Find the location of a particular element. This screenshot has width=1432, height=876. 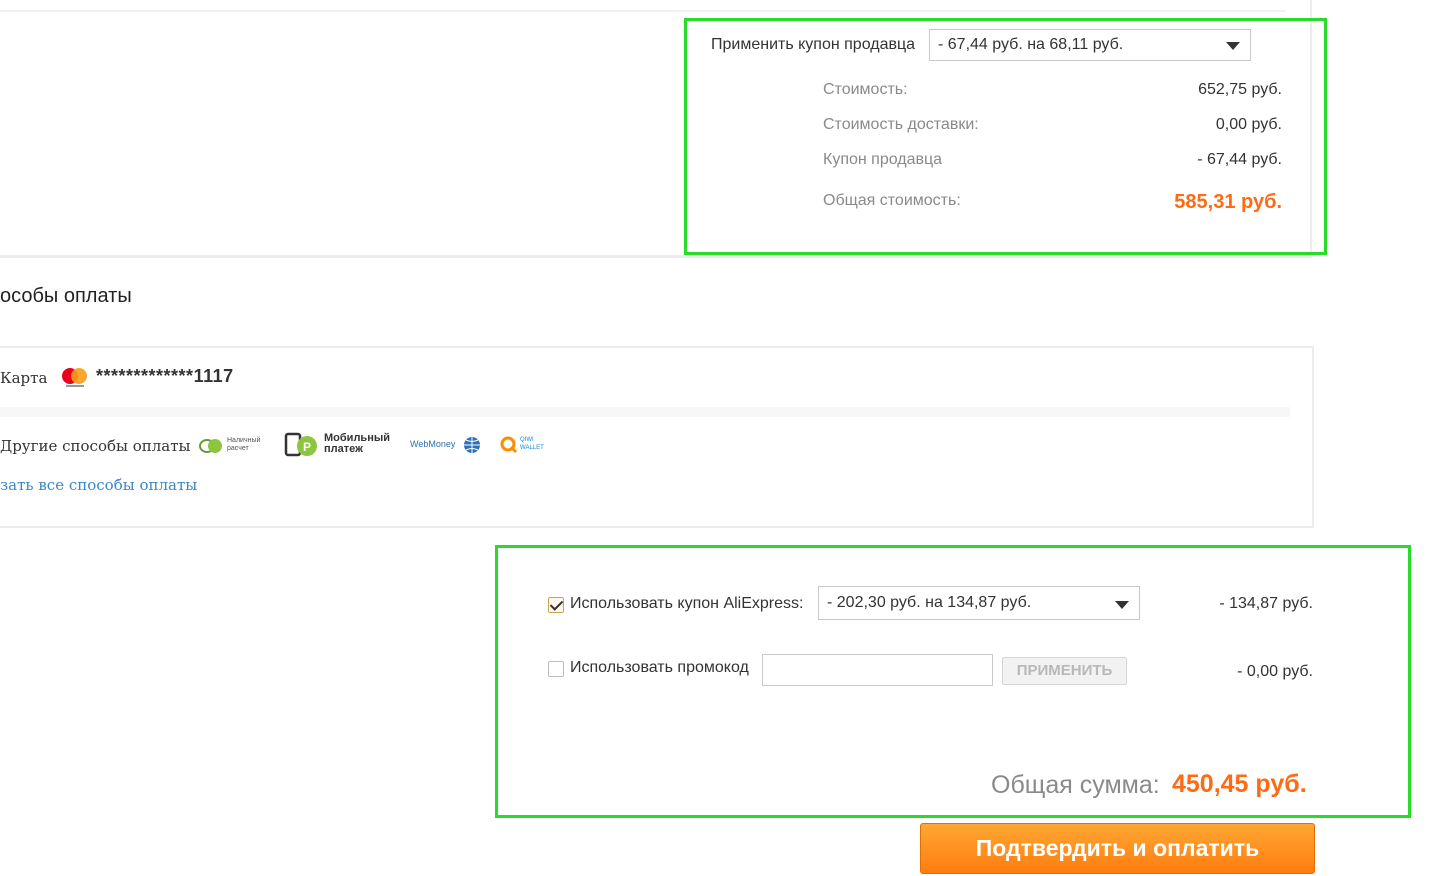

webmoney-label: WebMoney is located at coordinates (433, 444).